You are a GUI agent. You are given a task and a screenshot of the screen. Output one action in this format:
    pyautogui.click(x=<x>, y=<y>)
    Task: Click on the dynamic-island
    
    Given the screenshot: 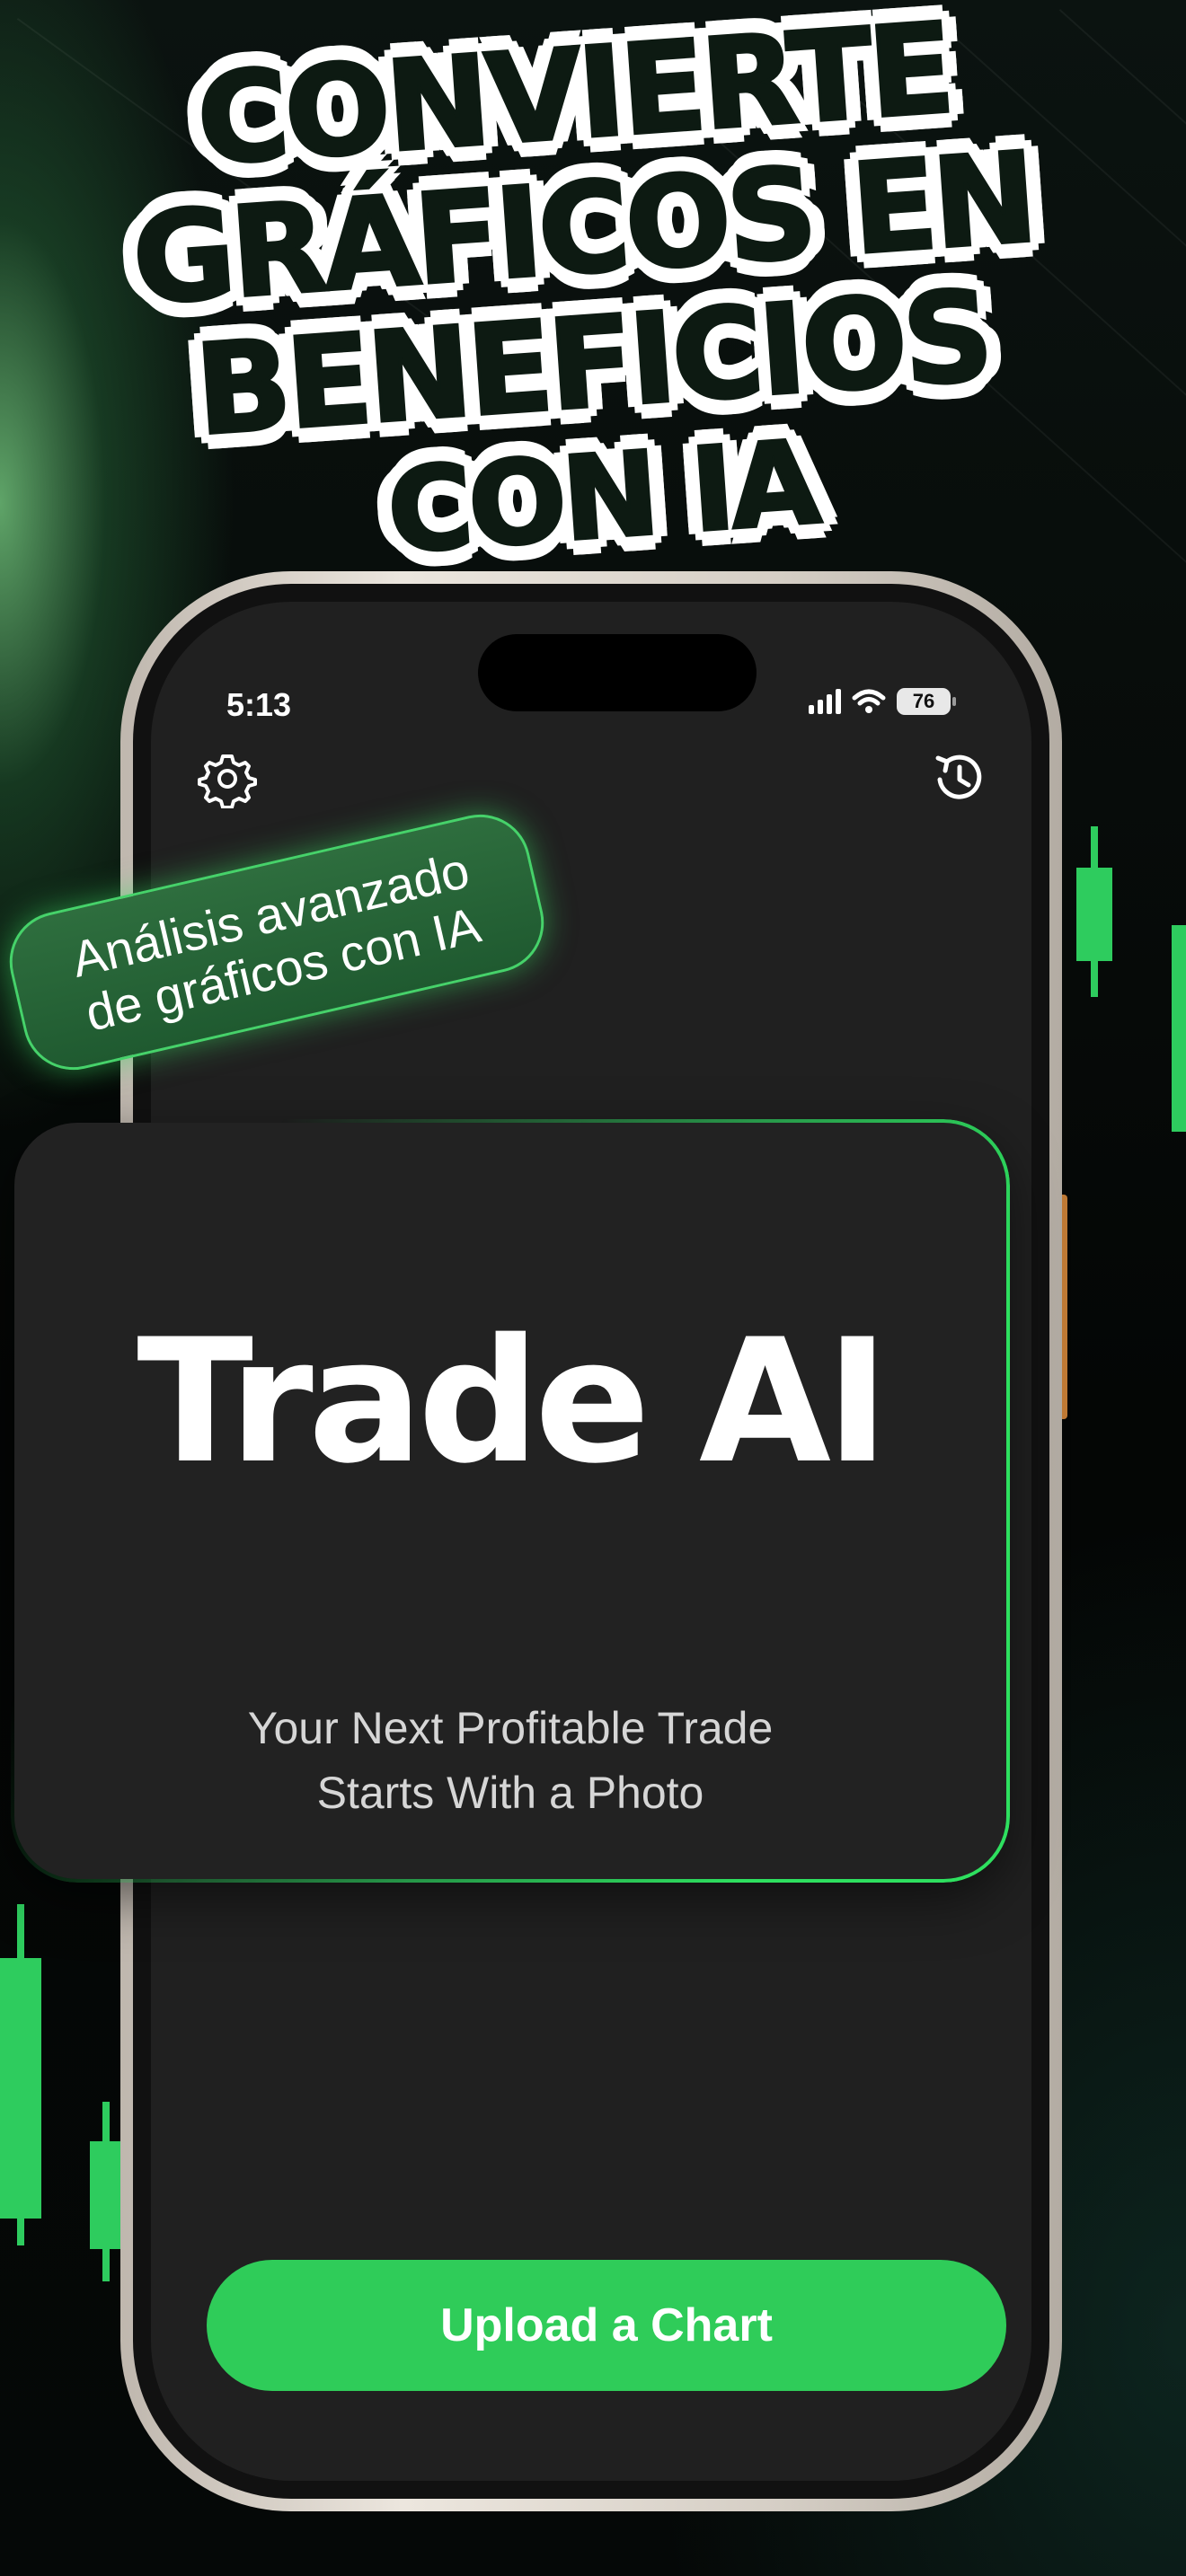 What is the action you would take?
    pyautogui.click(x=617, y=672)
    